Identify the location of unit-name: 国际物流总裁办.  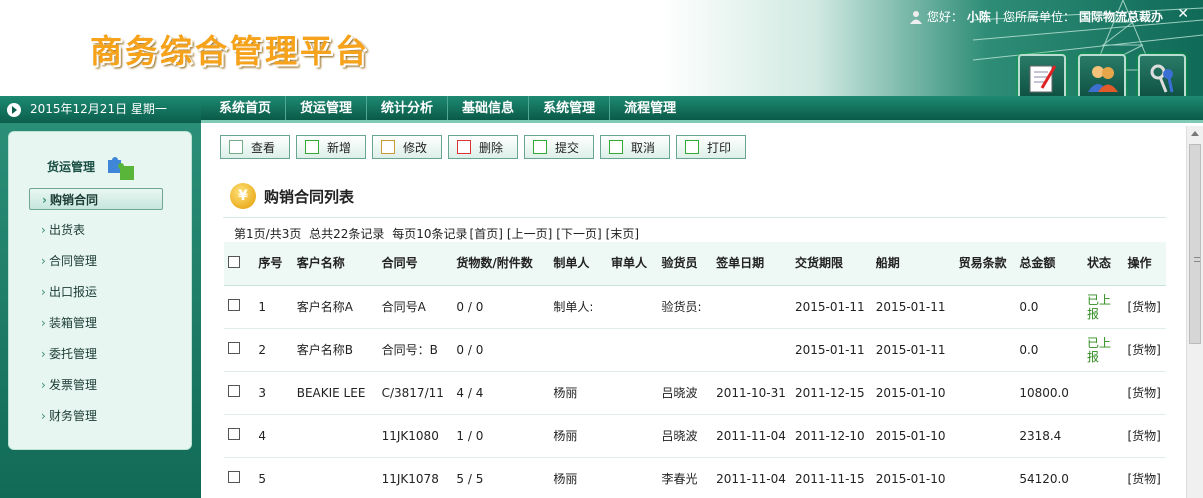
(1120, 17).